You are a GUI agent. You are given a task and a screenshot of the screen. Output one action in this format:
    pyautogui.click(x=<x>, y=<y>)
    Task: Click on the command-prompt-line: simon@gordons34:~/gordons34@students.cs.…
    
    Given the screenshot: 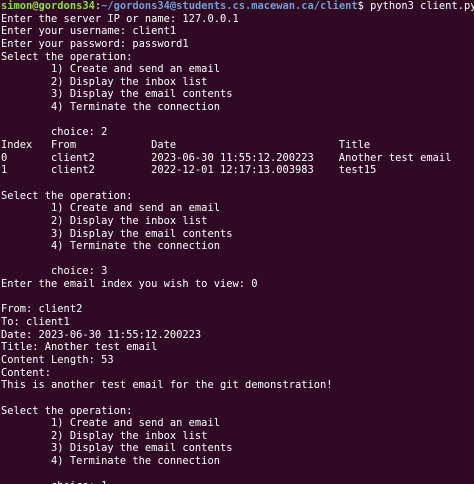 What is the action you would take?
    pyautogui.click(x=237, y=6)
    